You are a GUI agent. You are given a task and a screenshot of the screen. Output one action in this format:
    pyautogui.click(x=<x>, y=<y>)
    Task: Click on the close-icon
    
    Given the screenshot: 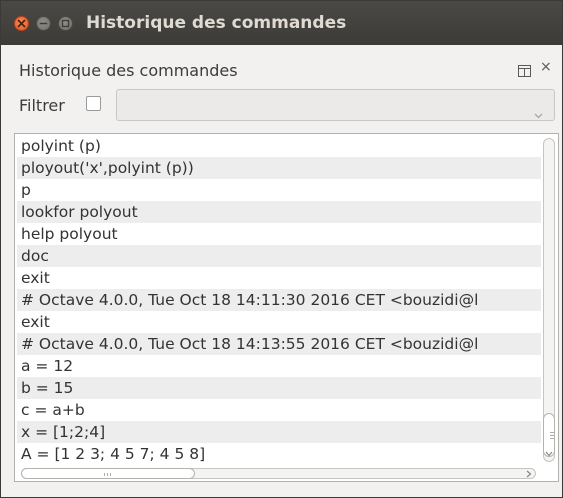 What is the action you would take?
    pyautogui.click(x=21, y=23)
    